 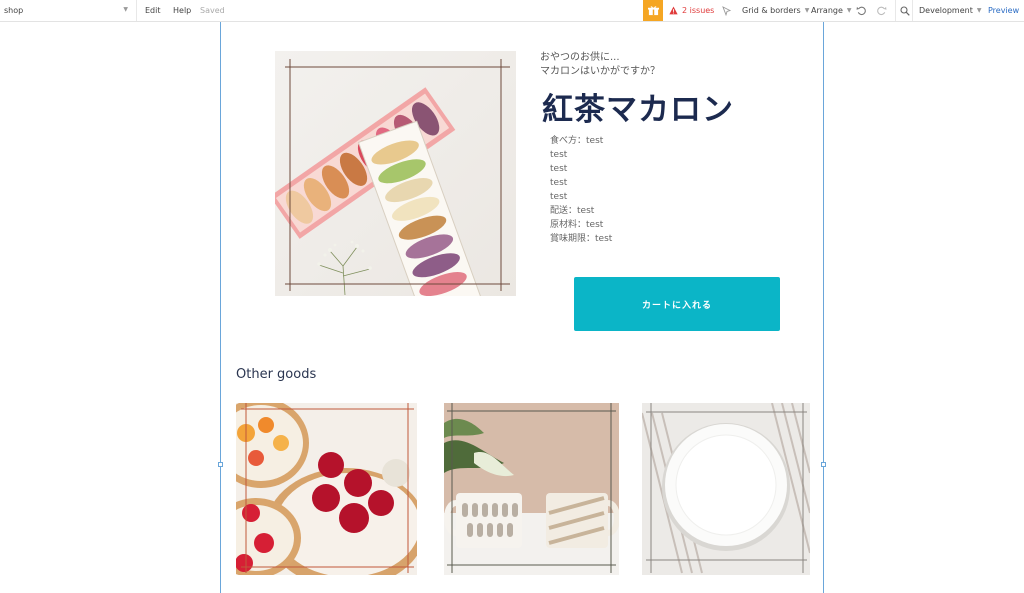 What do you see at coordinates (220, 307) in the screenshot?
I see `page-guide-left` at bounding box center [220, 307].